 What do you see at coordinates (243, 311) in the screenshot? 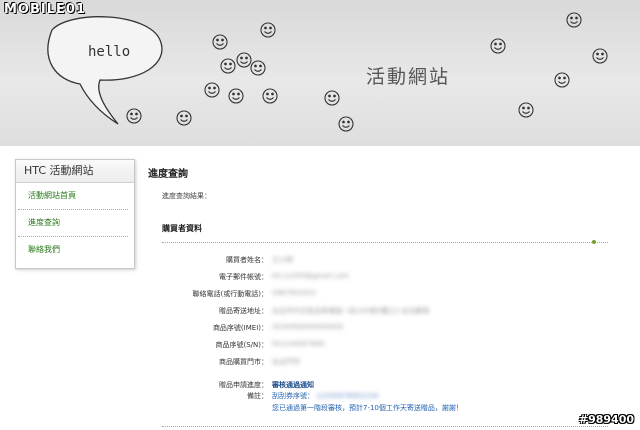
I see `row-label: 贈品寄送地址：` at bounding box center [243, 311].